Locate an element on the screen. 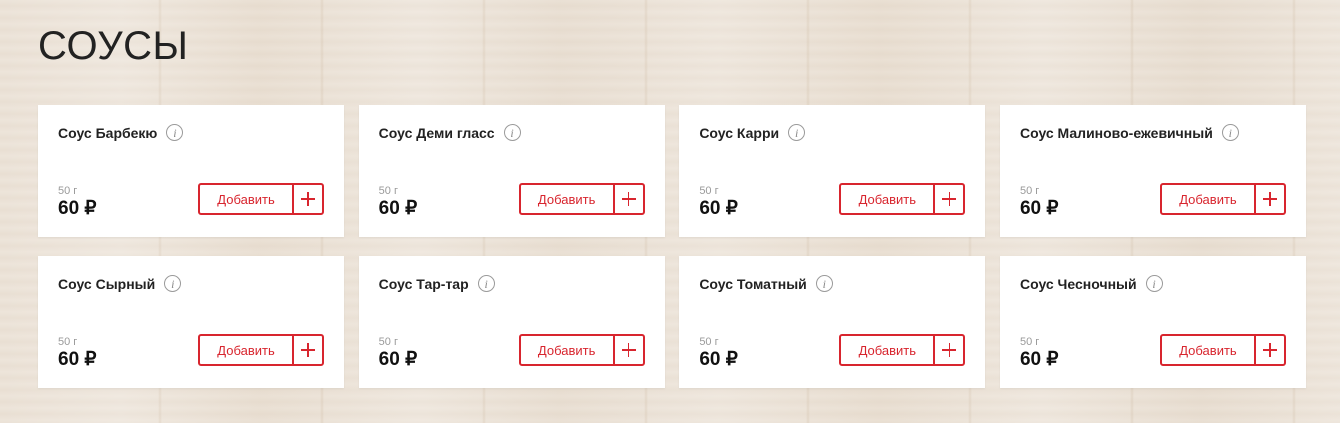 This screenshot has width=1340, height=423. product-title-row: Соус Чесночный i is located at coordinates (1091, 283).